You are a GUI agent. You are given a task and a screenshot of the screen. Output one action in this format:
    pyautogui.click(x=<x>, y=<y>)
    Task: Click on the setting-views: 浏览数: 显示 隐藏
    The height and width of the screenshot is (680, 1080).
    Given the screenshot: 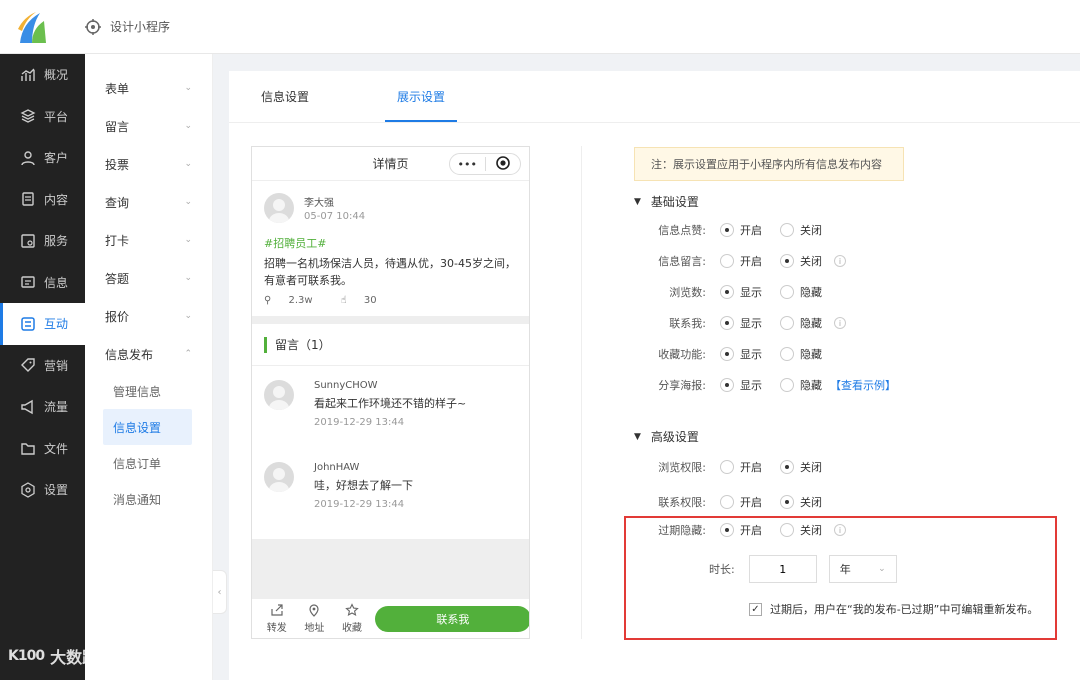 What is the action you would take?
    pyautogui.click(x=745, y=292)
    